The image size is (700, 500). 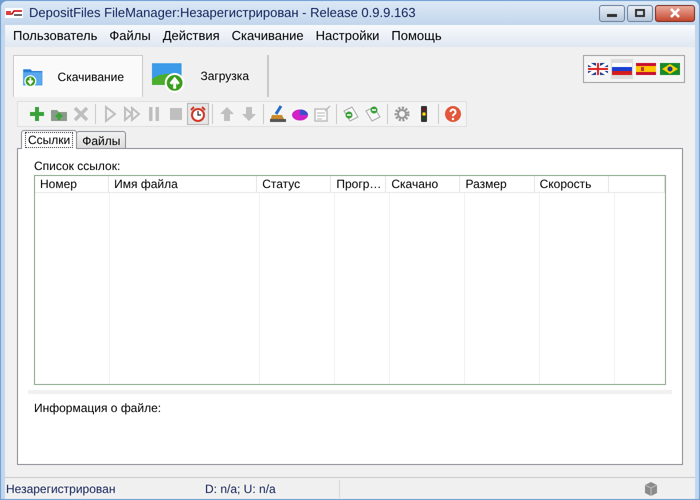 I want to click on column-header: Номер, so click(x=72, y=184).